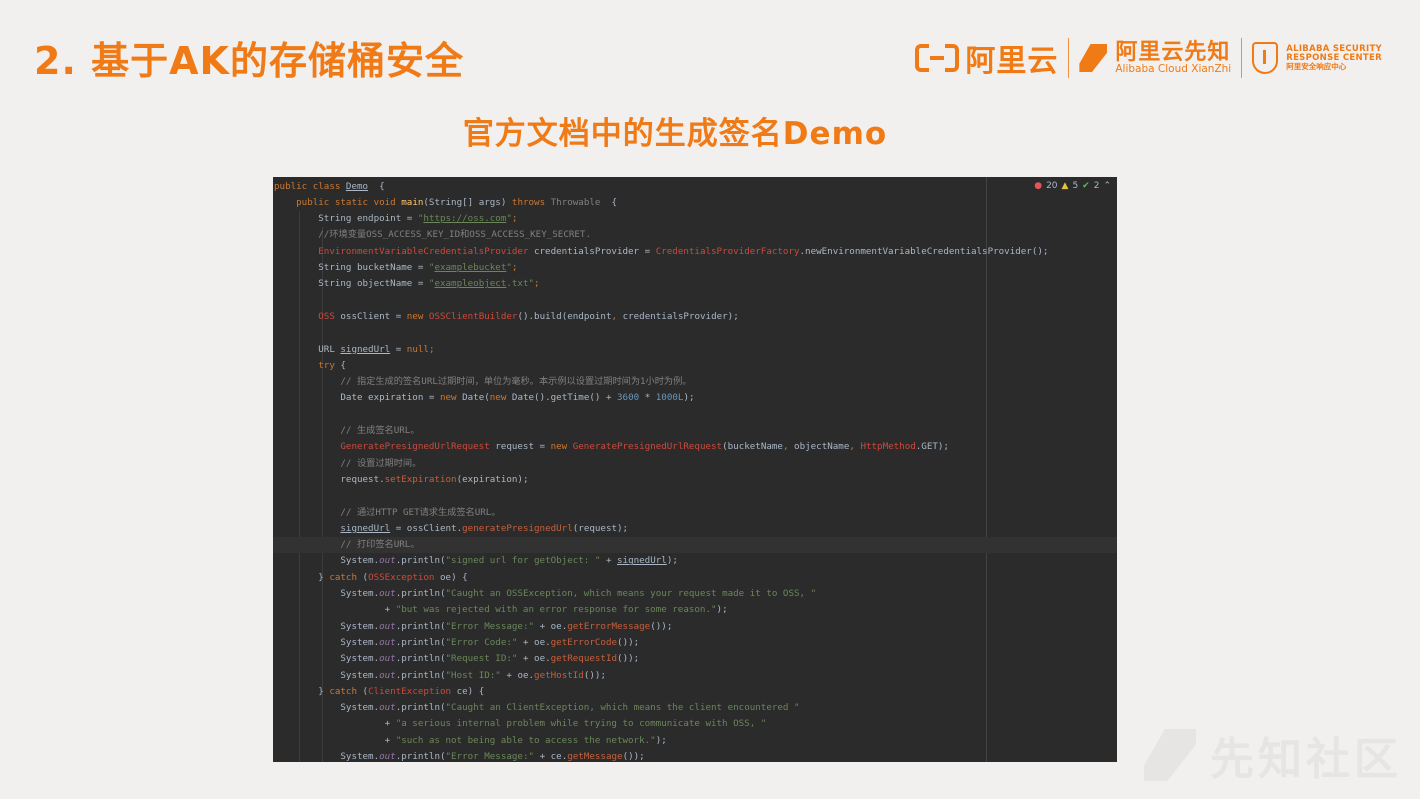 This screenshot has height=799, width=1420. I want to click on code-token: null, so click(417, 349).